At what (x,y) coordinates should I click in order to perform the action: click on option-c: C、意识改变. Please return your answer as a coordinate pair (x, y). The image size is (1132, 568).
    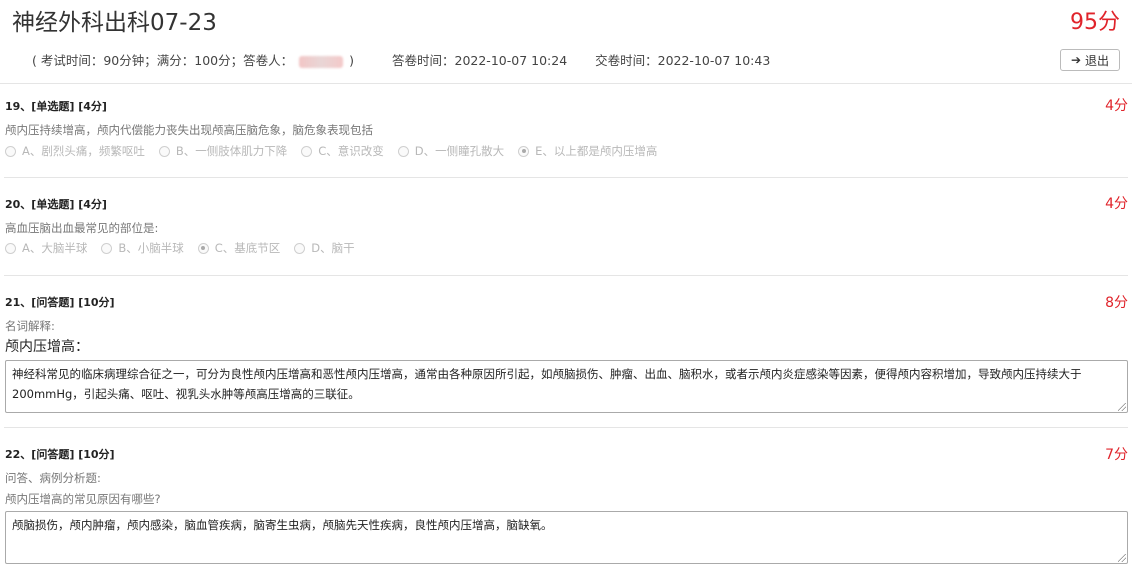
    Looking at the image, I should click on (342, 151).